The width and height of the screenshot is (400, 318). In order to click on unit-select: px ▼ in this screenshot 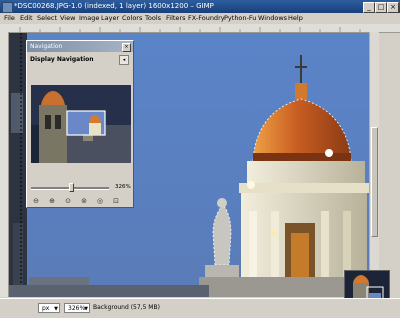, I will do `click(49, 308)`.